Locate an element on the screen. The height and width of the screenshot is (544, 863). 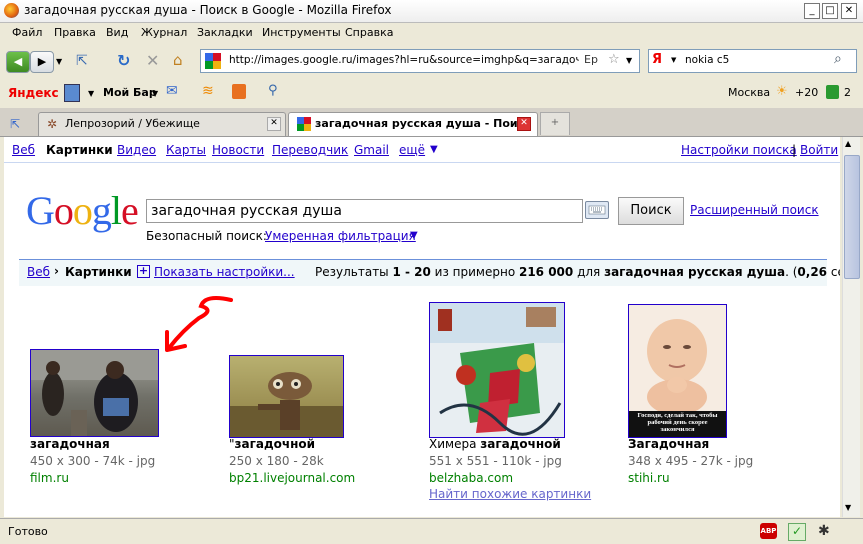
gbar-news: Новости is located at coordinates (238, 150).